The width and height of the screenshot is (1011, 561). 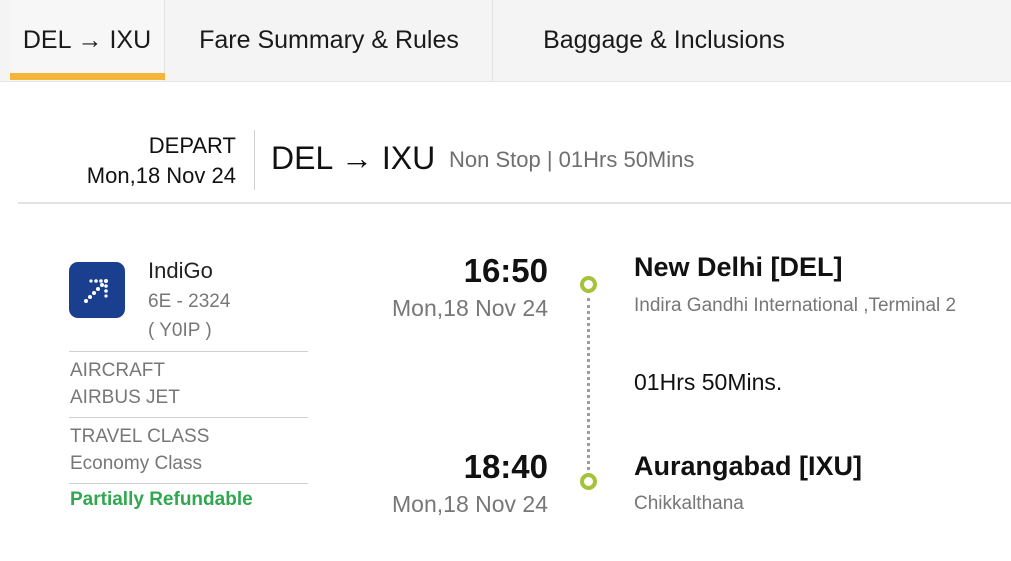 I want to click on tab-fare-summary-label: Fare Summary & Rules, so click(x=329, y=40).